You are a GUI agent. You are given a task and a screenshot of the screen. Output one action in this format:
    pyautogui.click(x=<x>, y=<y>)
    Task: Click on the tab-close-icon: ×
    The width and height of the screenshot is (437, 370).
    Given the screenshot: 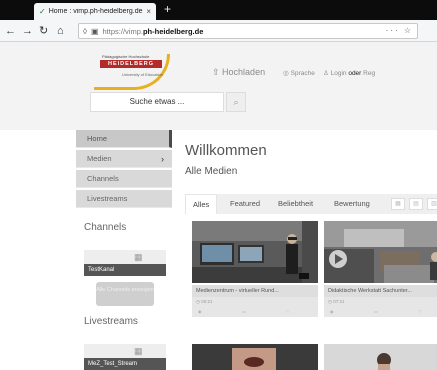 What is the action you would take?
    pyautogui.click(x=148, y=11)
    